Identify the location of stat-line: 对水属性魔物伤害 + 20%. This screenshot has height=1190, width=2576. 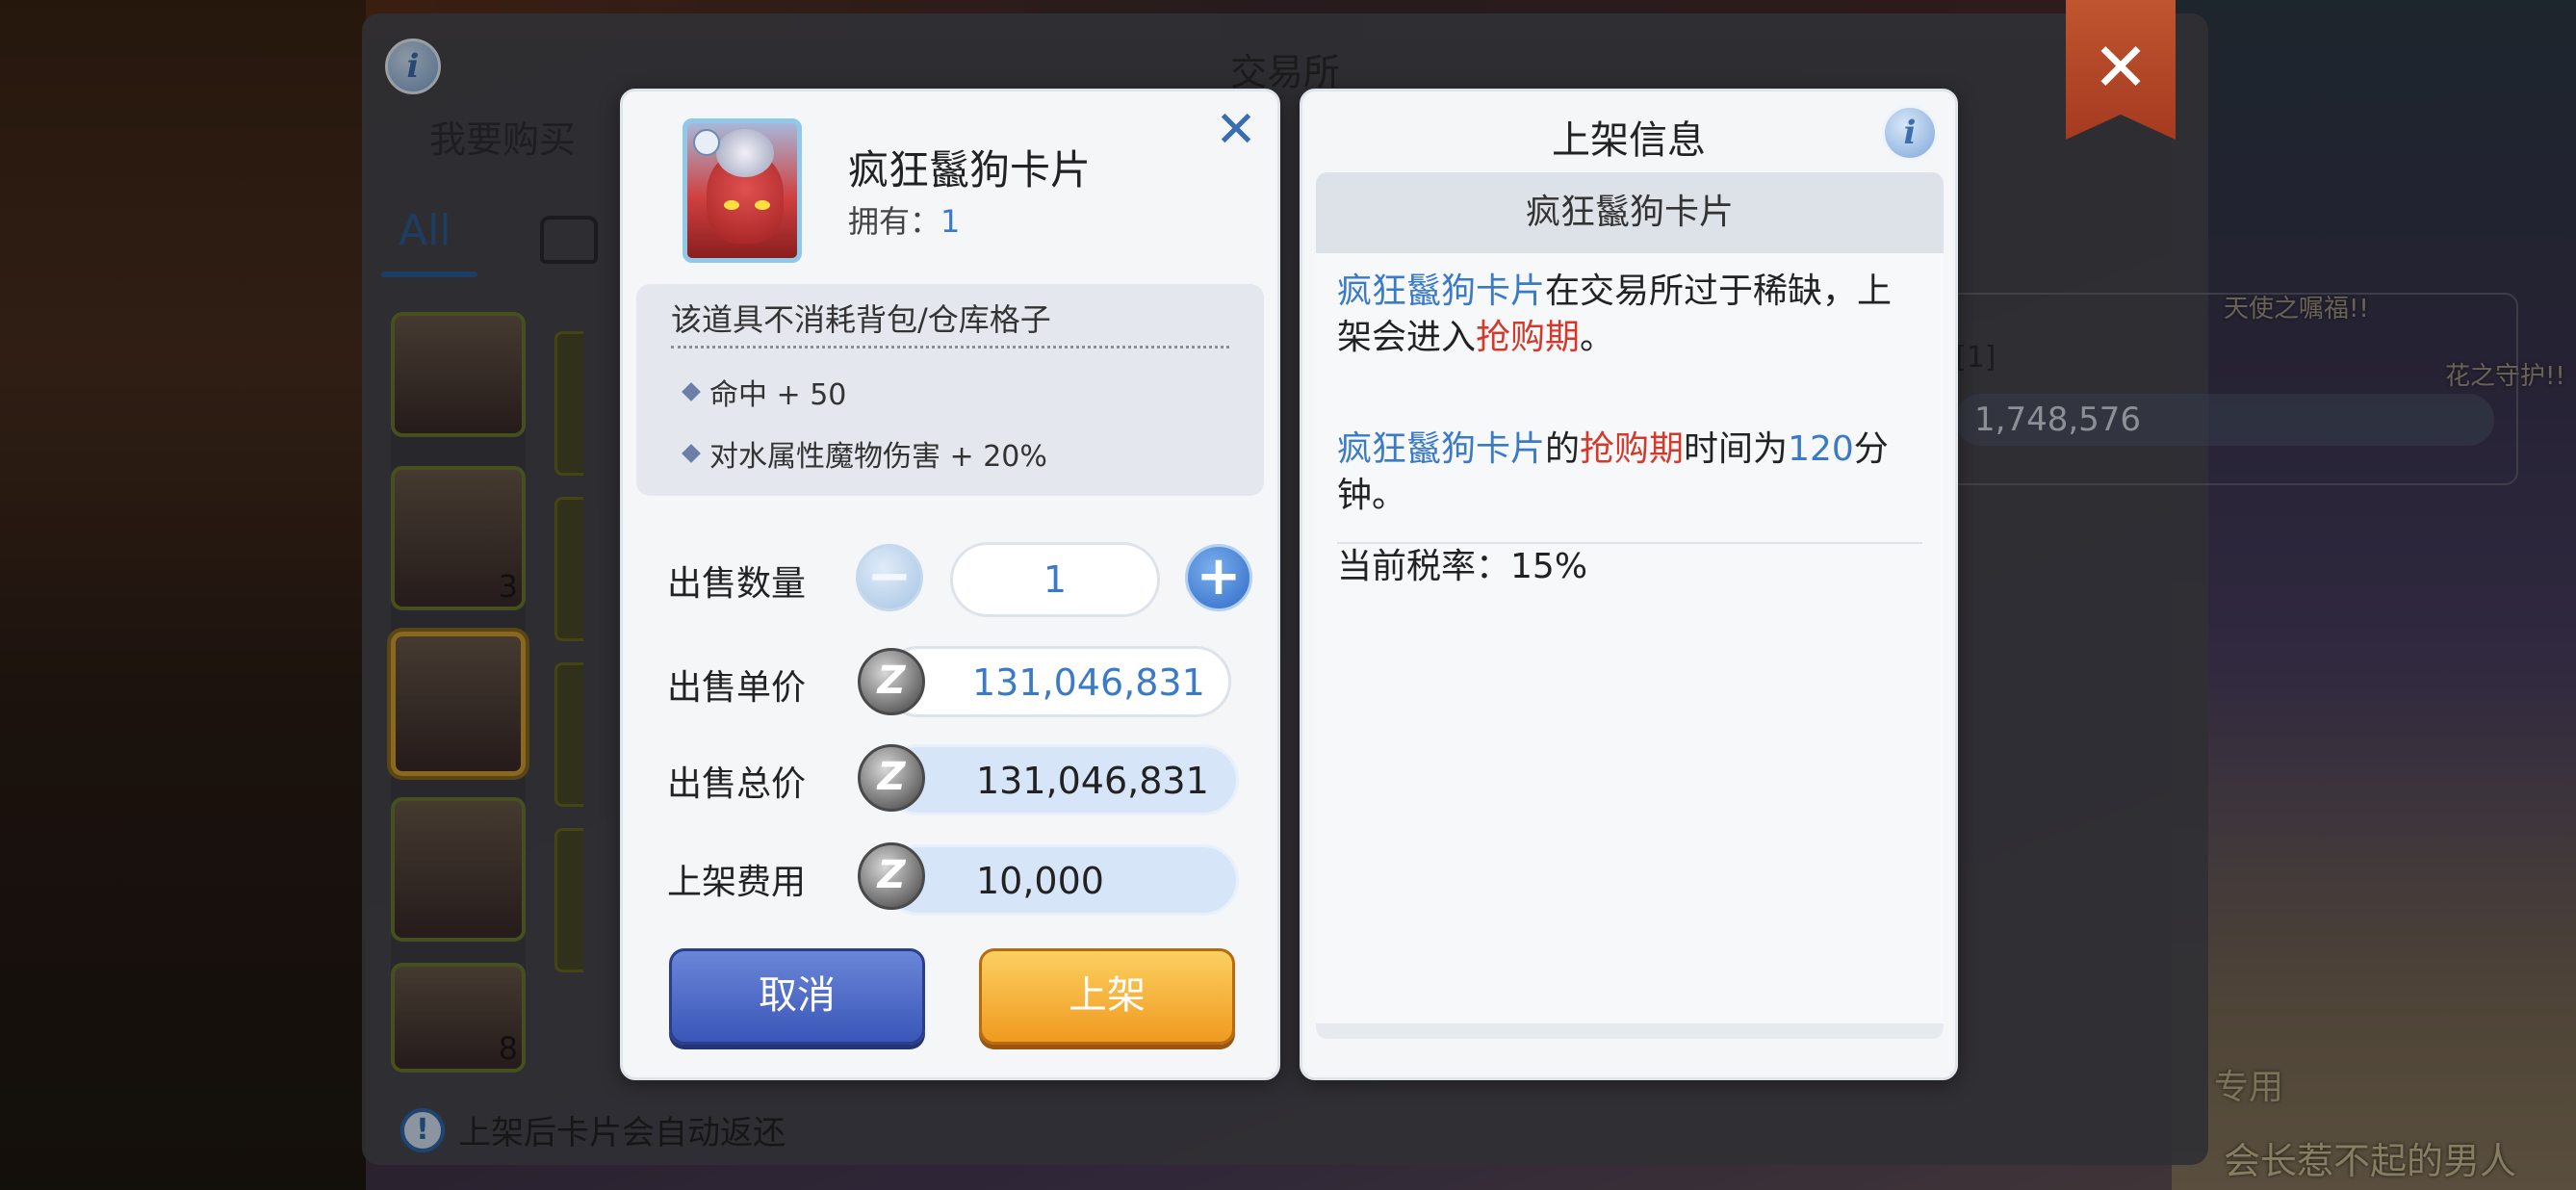
(865, 454).